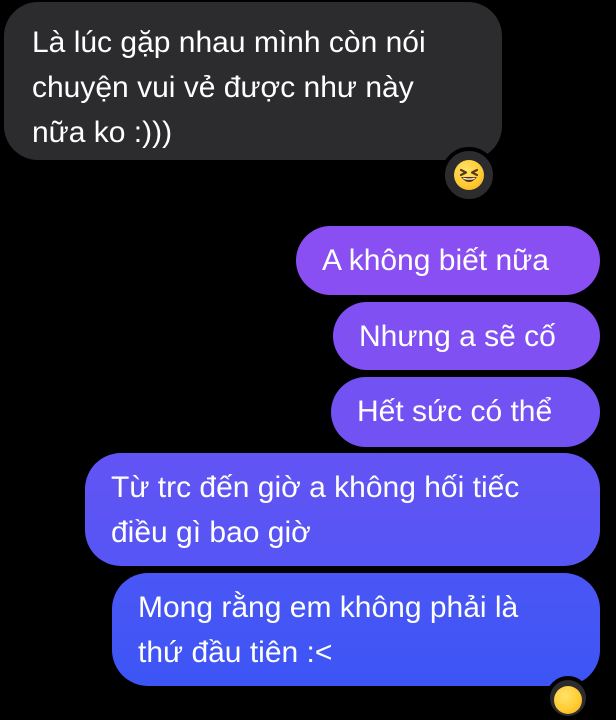  I want to click on outgoing-message-bubble: A không biết nữa, so click(448, 260).